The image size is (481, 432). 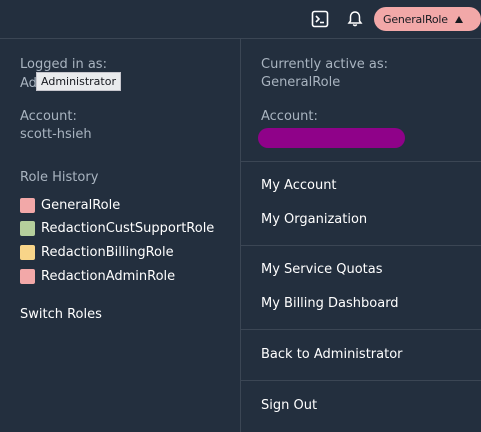 I want to click on role-history-item-generalrole: GeneralRole, so click(x=70, y=205).